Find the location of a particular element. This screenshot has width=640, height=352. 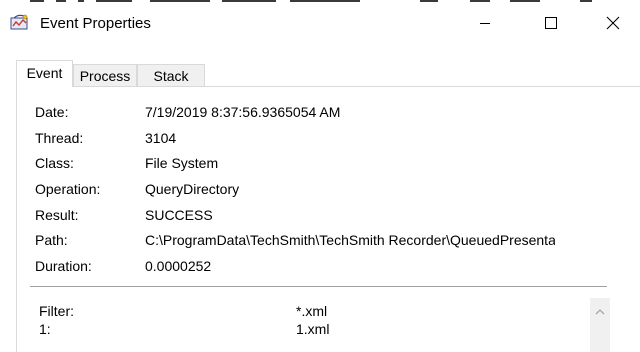

detail-1-label: 1: is located at coordinates (45, 329).